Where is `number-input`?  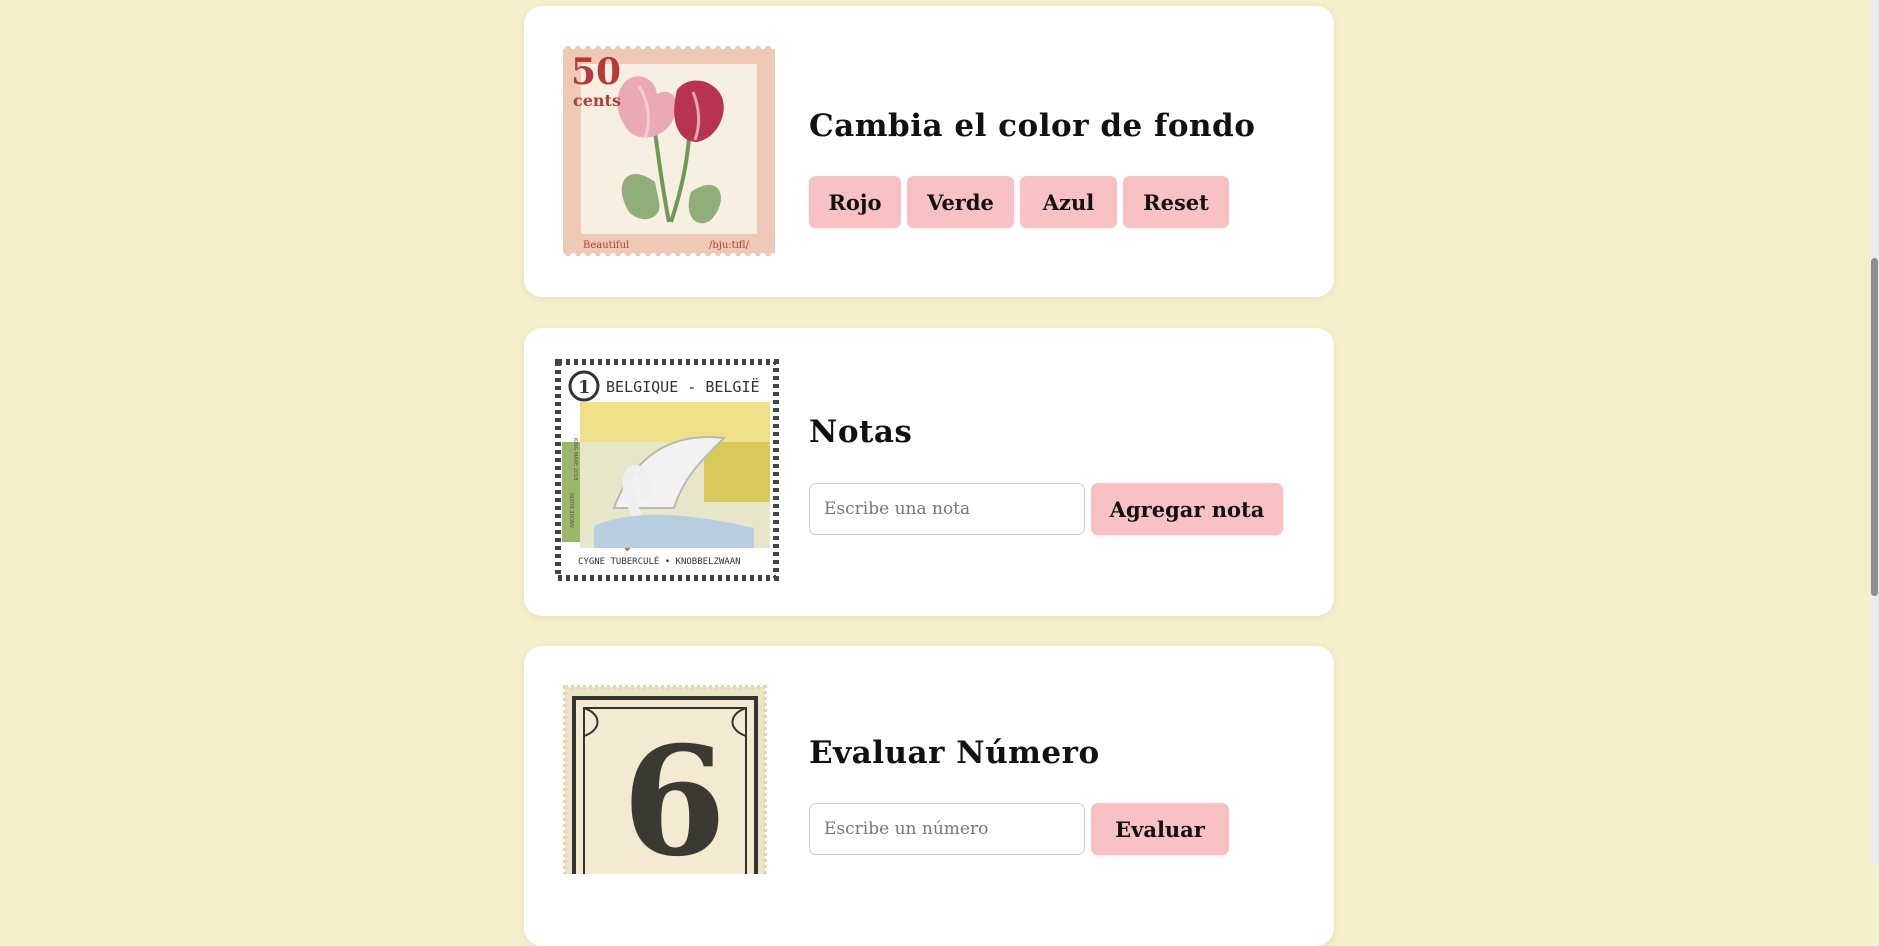
number-input is located at coordinates (947, 829).